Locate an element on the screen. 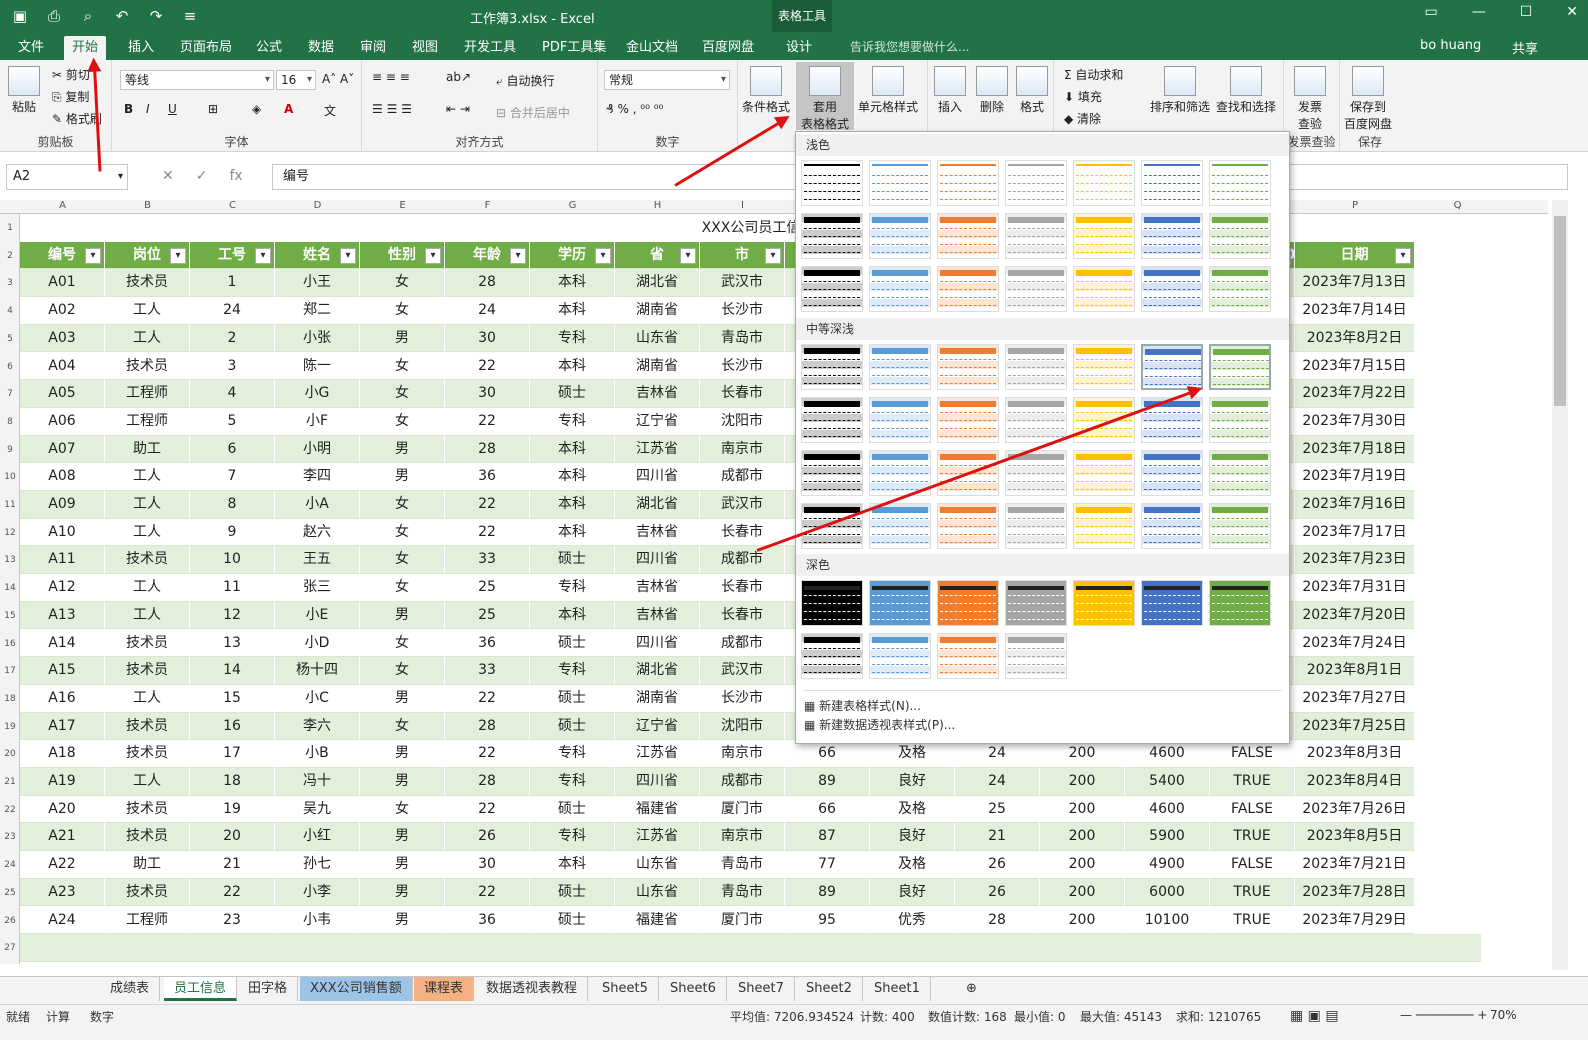 This screenshot has width=1588, height=1040. data-cell: 孙七 is located at coordinates (317, 865).